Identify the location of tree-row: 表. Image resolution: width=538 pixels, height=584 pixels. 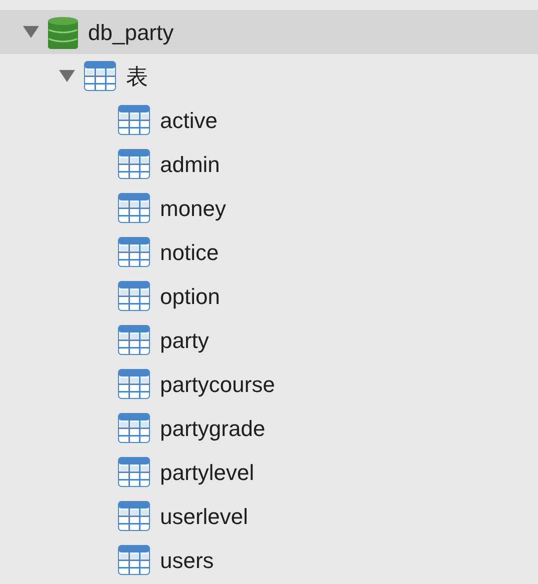
(269, 76).